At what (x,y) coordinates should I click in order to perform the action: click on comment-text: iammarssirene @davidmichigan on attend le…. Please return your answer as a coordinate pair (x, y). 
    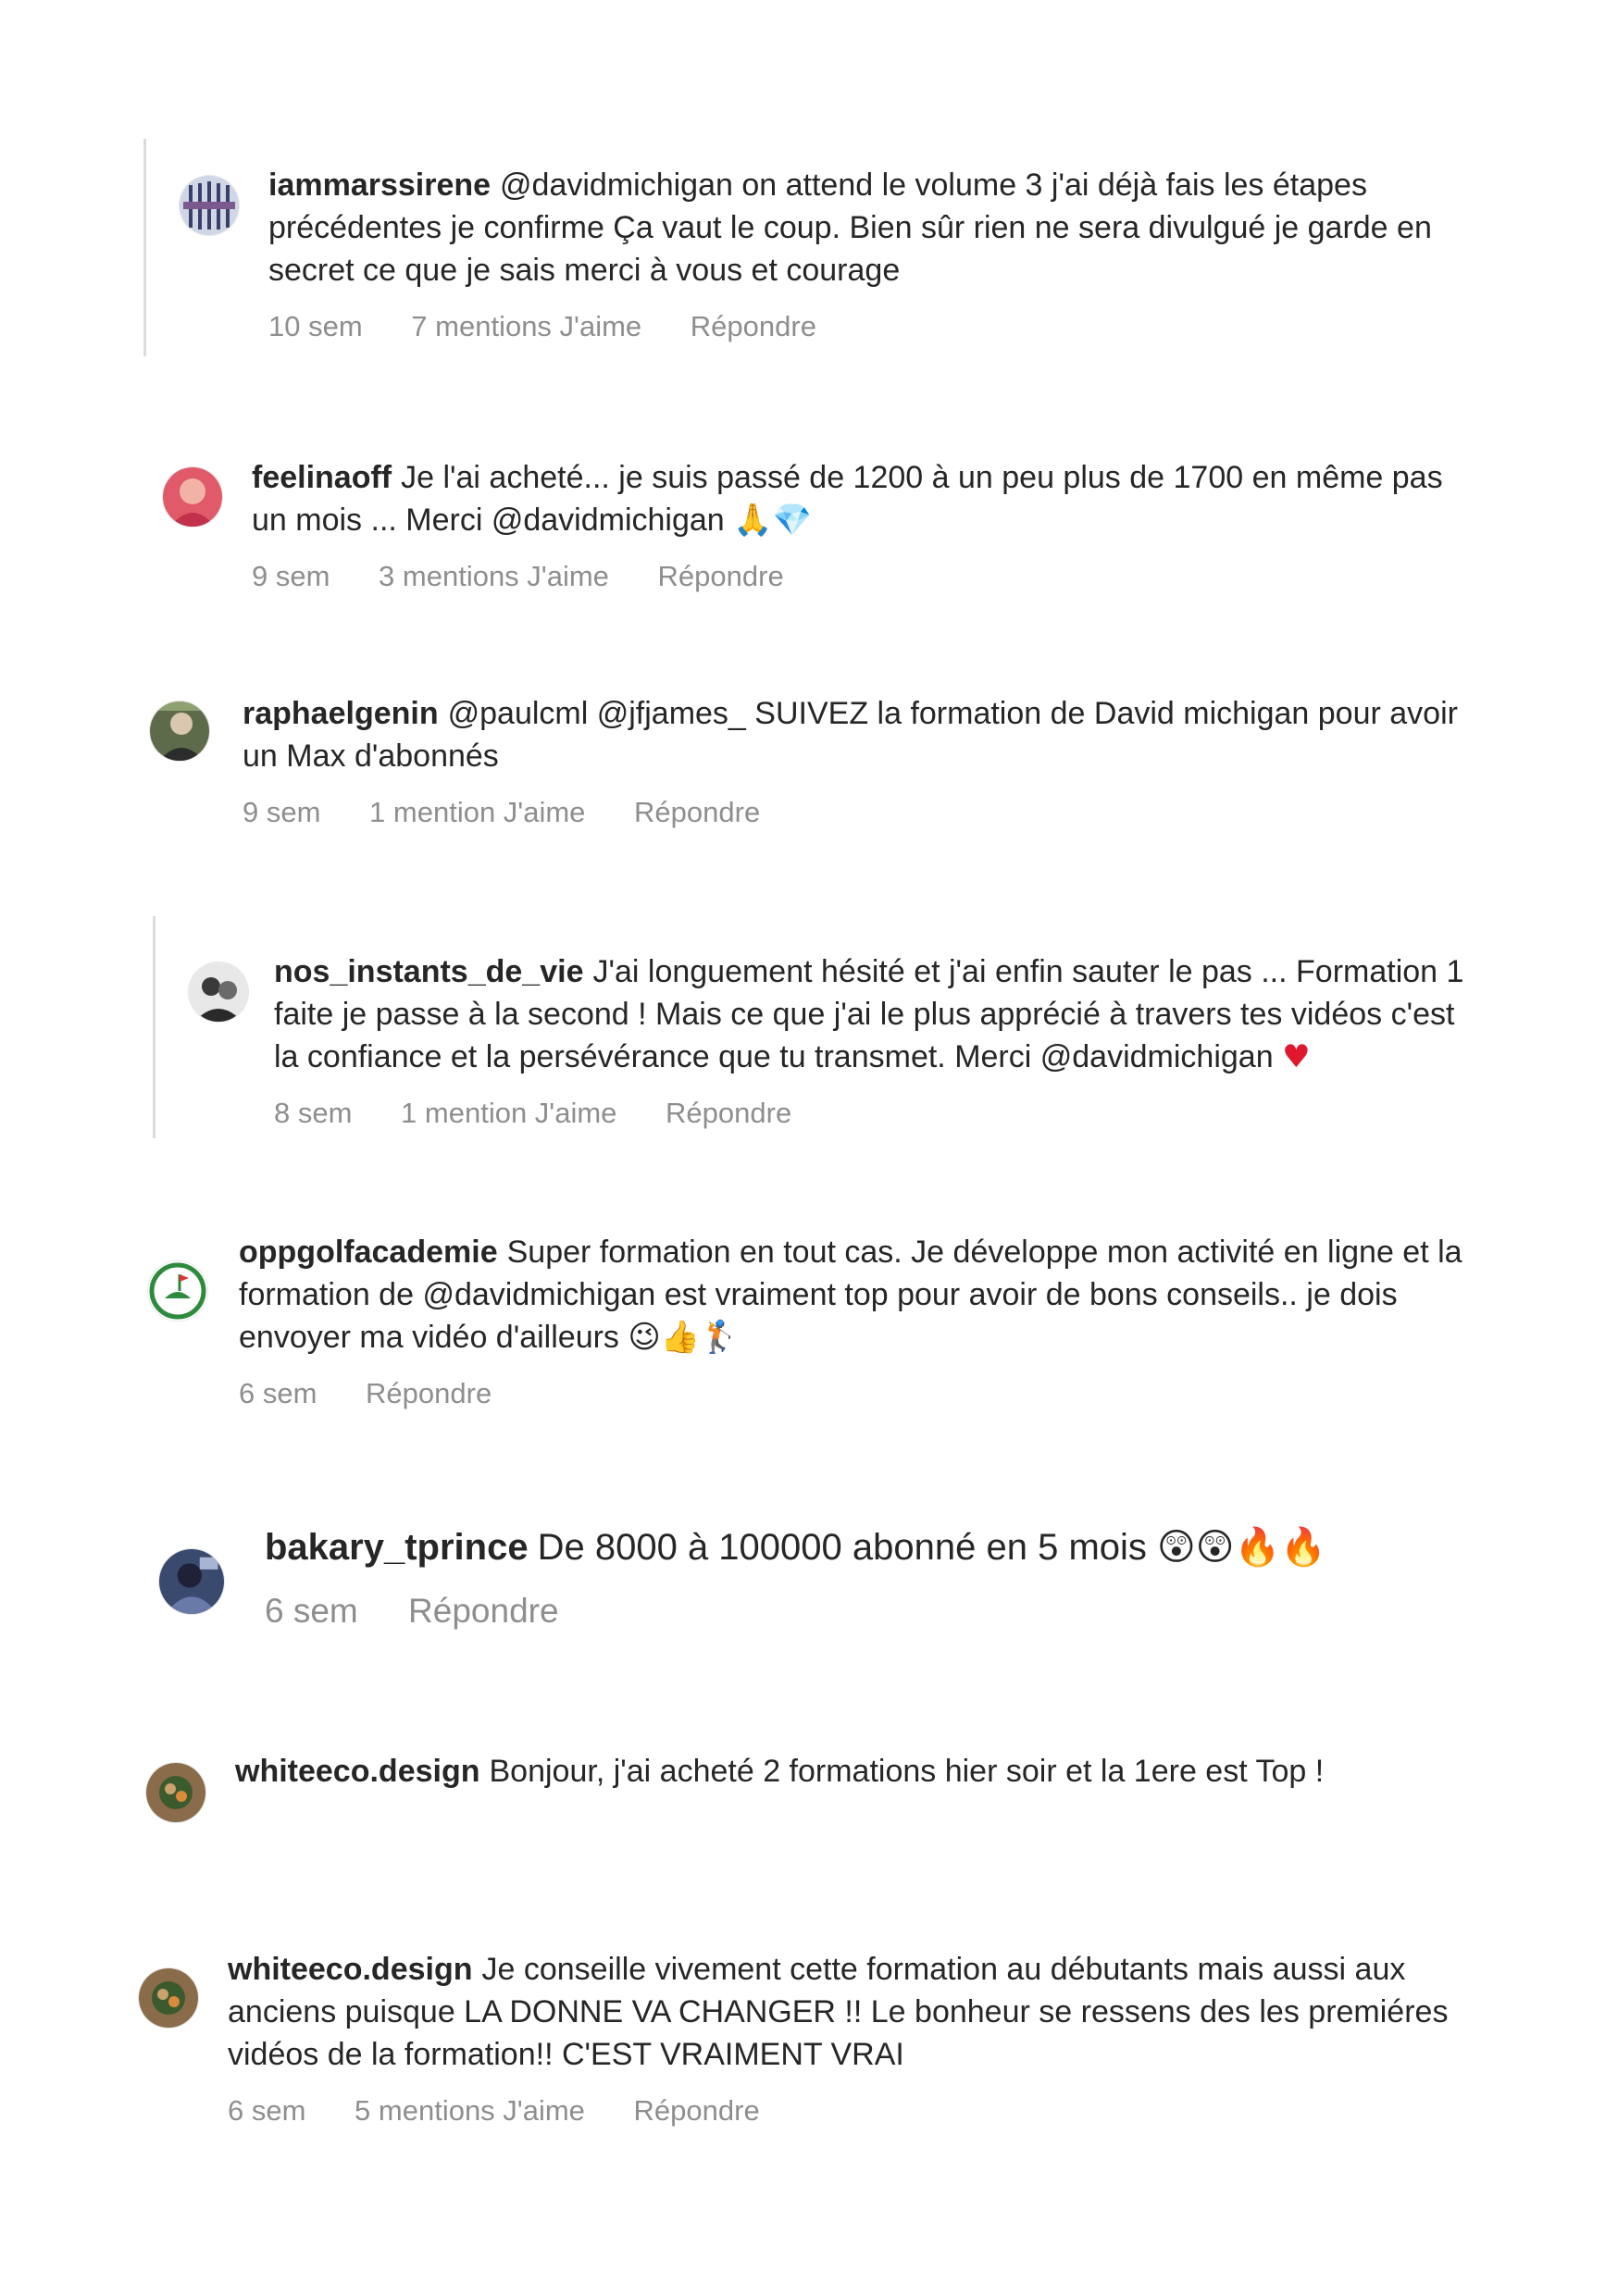
    Looking at the image, I should click on (870, 228).